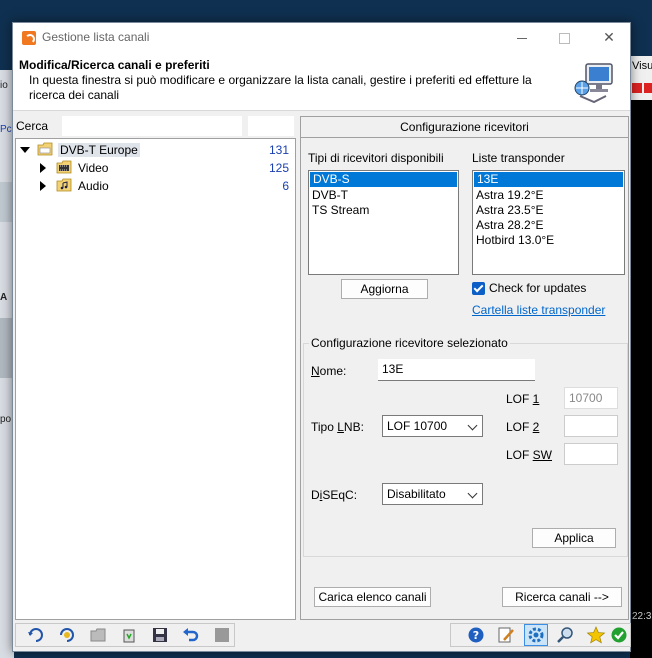 Image resolution: width=652 pixels, height=658 pixels. Describe the element at coordinates (641, 357) in the screenshot. I see `background-app-right: Visu 22:3` at that location.